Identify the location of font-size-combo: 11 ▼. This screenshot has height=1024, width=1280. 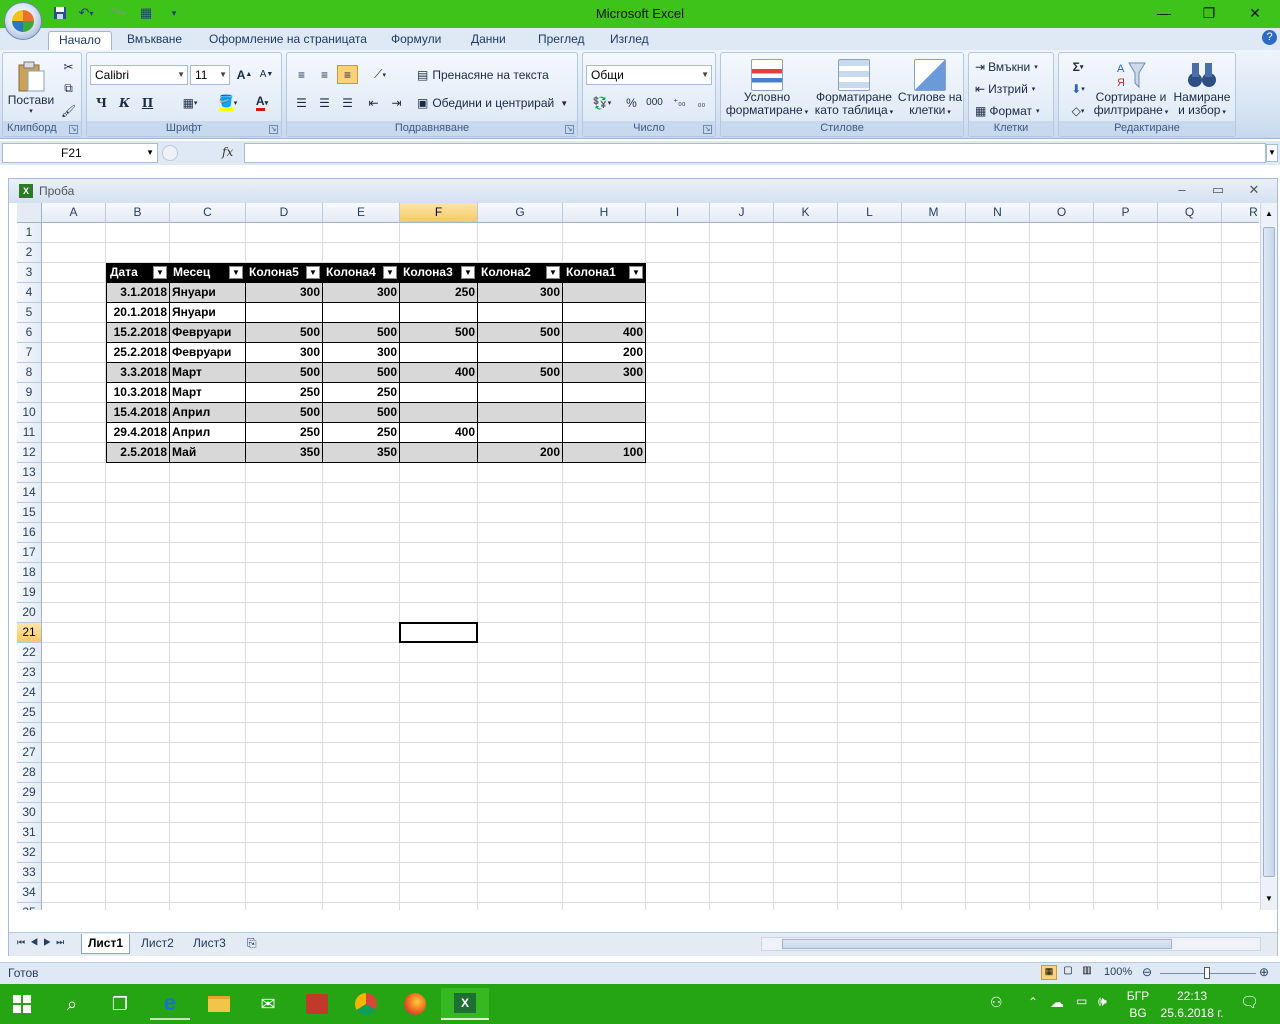
(210, 75).